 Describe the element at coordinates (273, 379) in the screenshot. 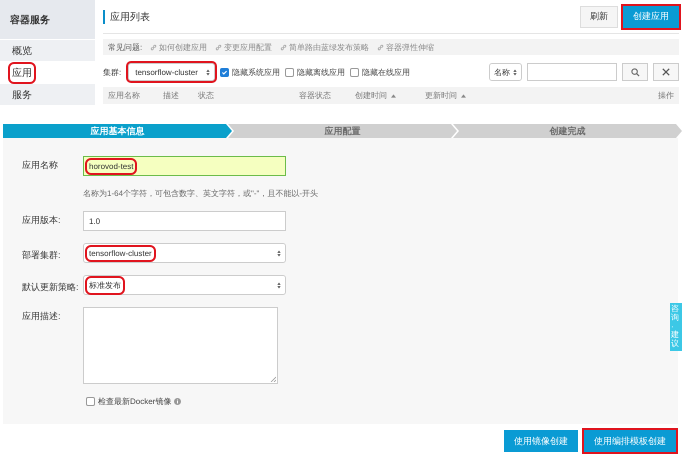

I see `resize-grip-icon` at that location.